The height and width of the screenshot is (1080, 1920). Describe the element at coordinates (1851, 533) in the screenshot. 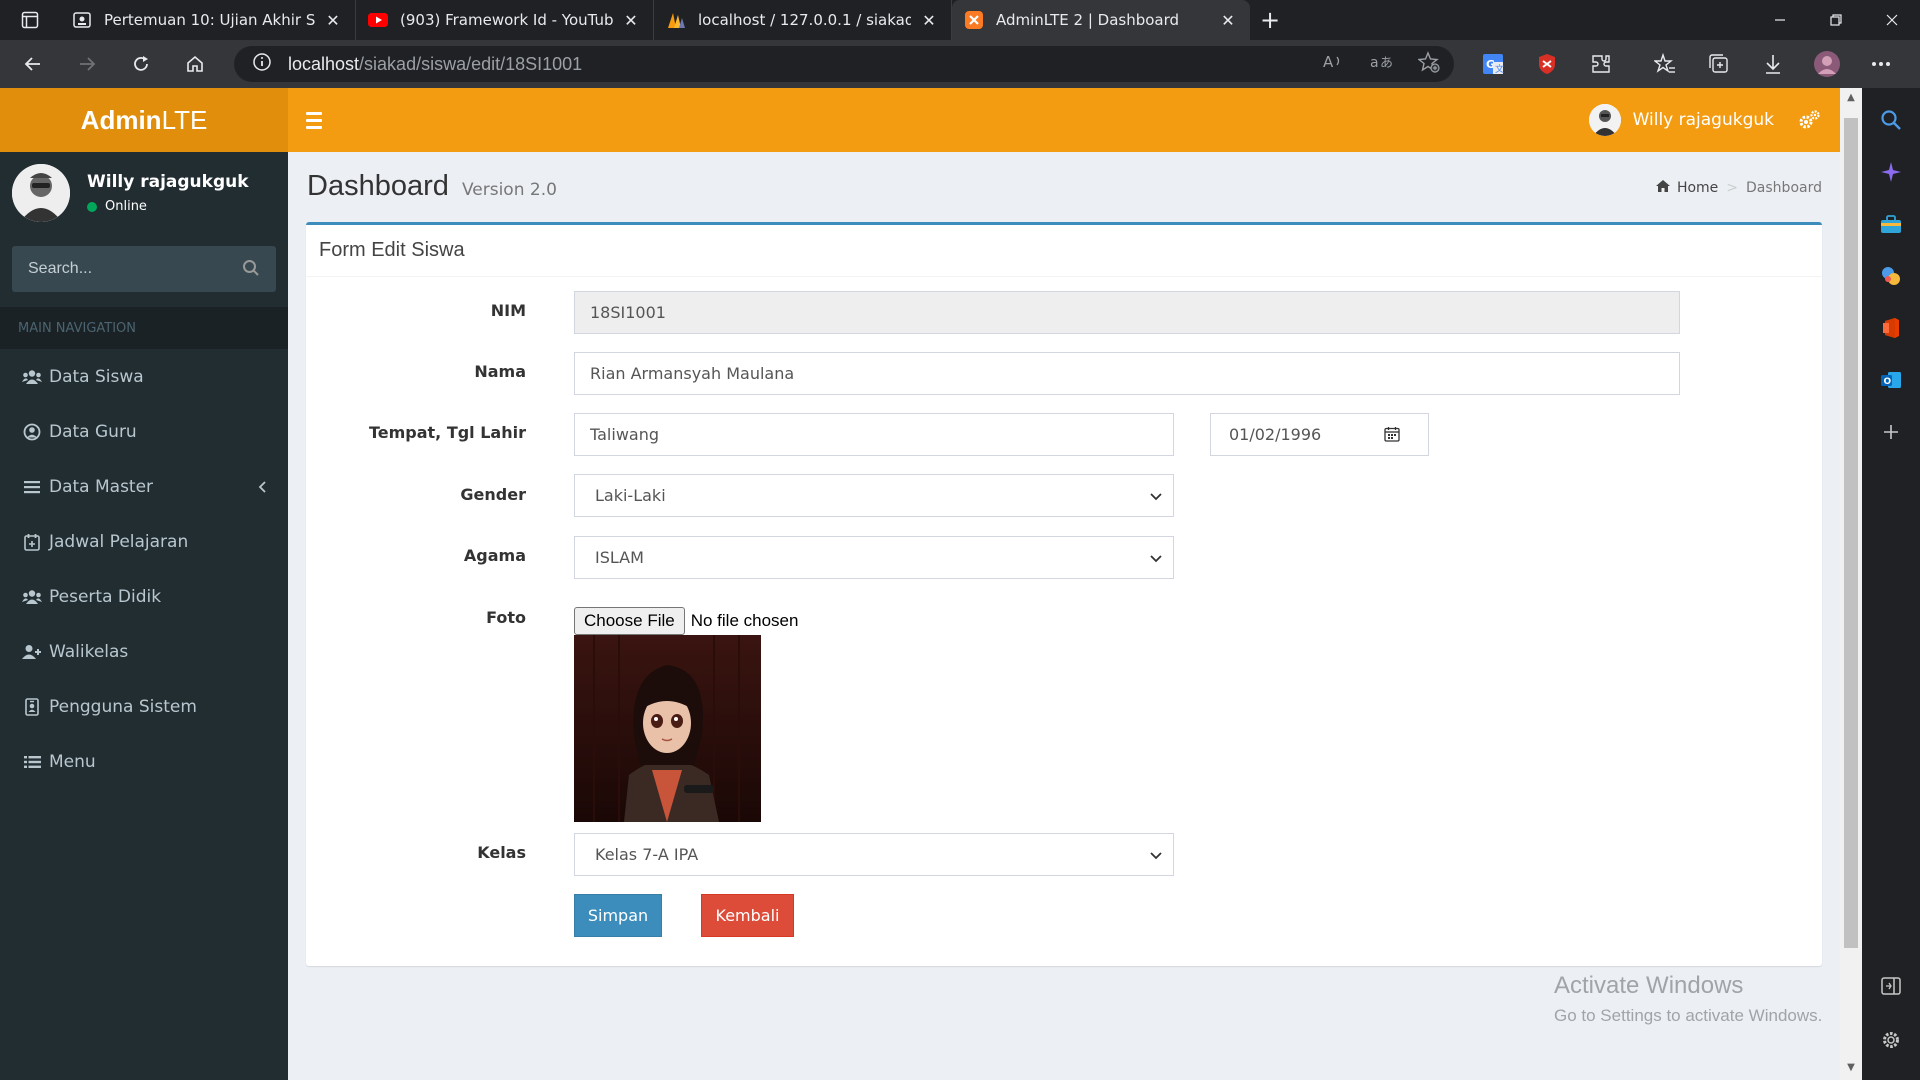

I see `scrollbar-thumb` at that location.